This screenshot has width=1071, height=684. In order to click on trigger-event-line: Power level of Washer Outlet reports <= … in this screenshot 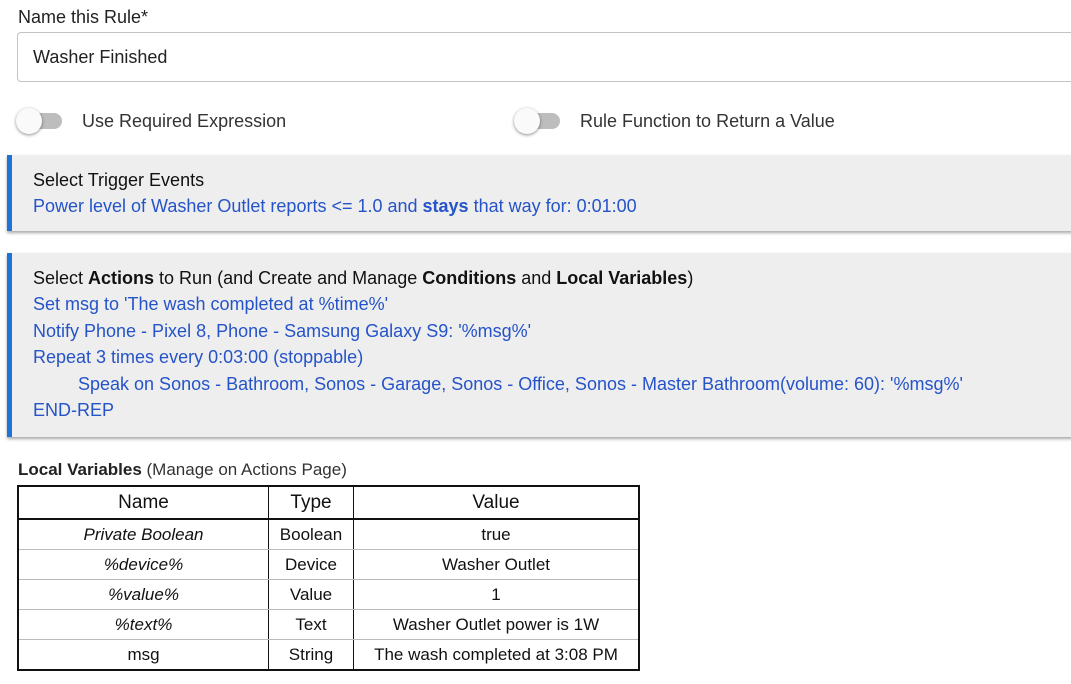, I will do `click(552, 206)`.